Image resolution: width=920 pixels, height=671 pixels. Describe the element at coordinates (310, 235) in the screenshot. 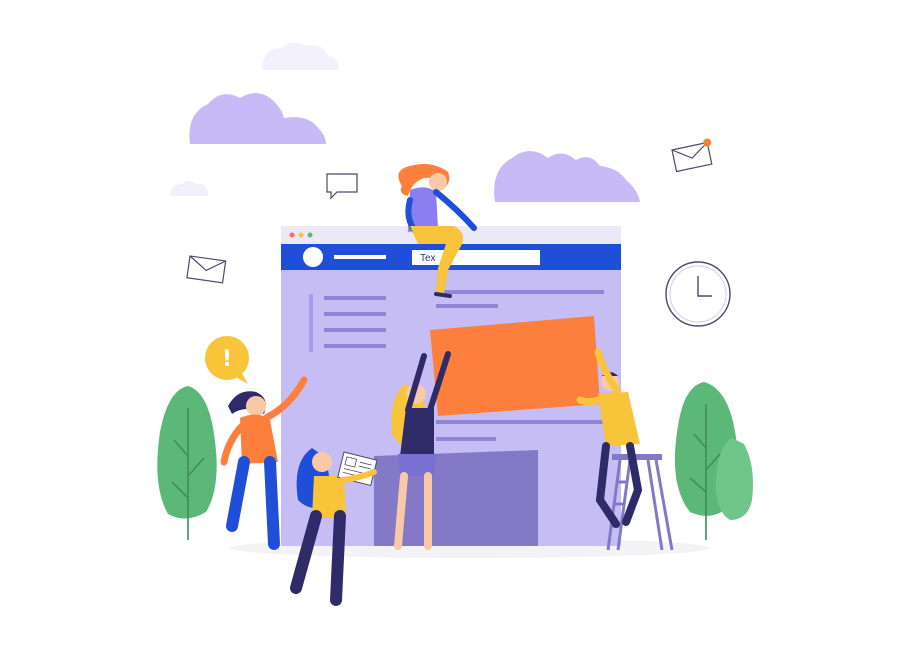

I see `window-maximize-button` at that location.